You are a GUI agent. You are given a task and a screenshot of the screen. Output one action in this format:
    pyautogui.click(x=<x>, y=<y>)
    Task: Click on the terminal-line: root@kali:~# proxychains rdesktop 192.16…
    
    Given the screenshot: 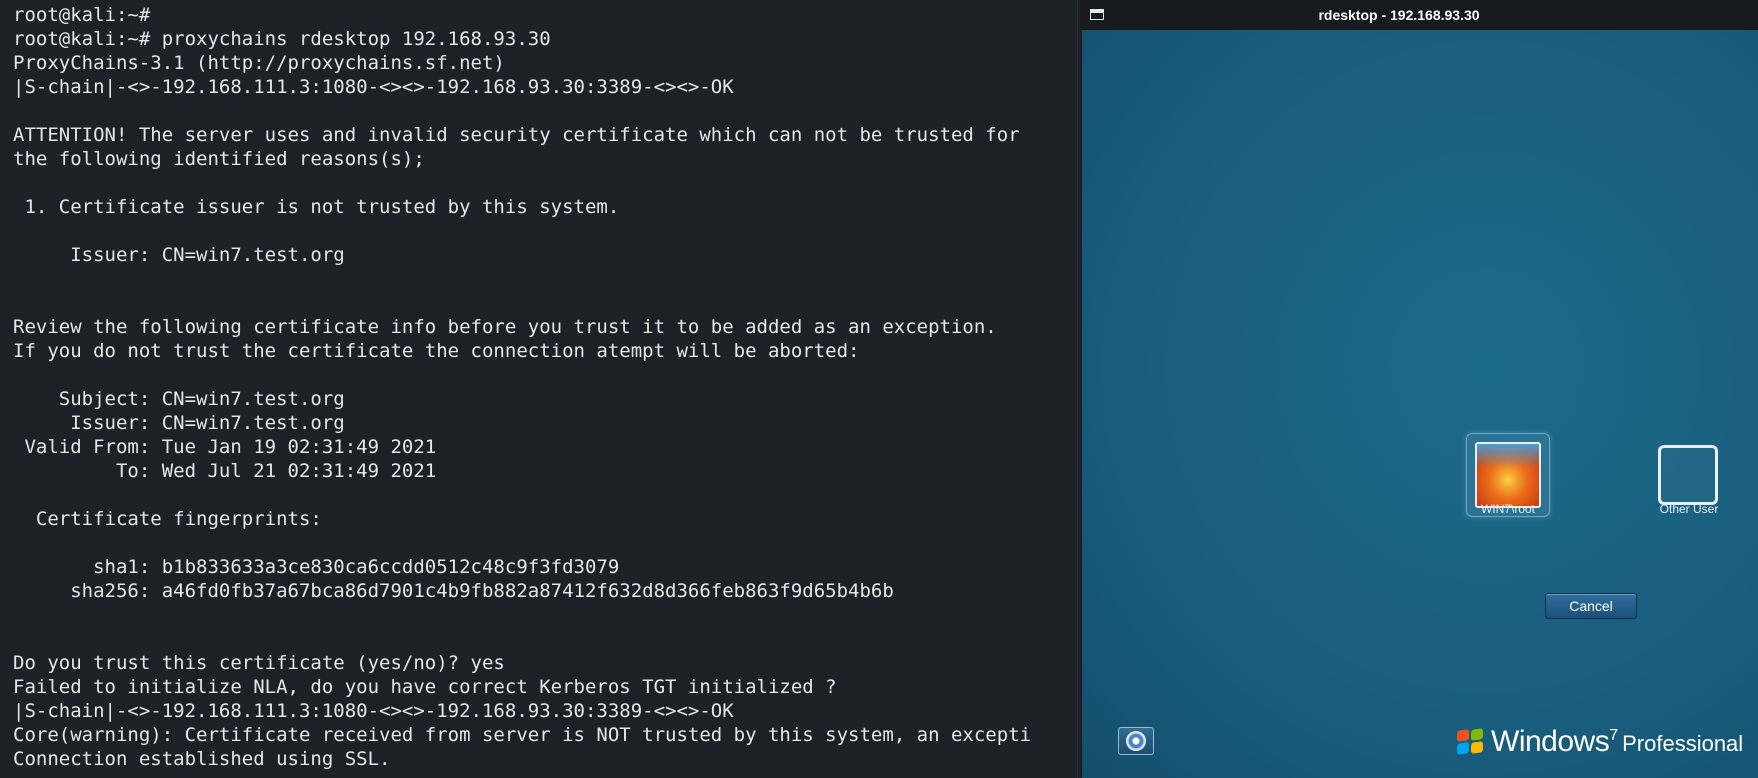 What is the action you would take?
    pyautogui.click(x=282, y=39)
    